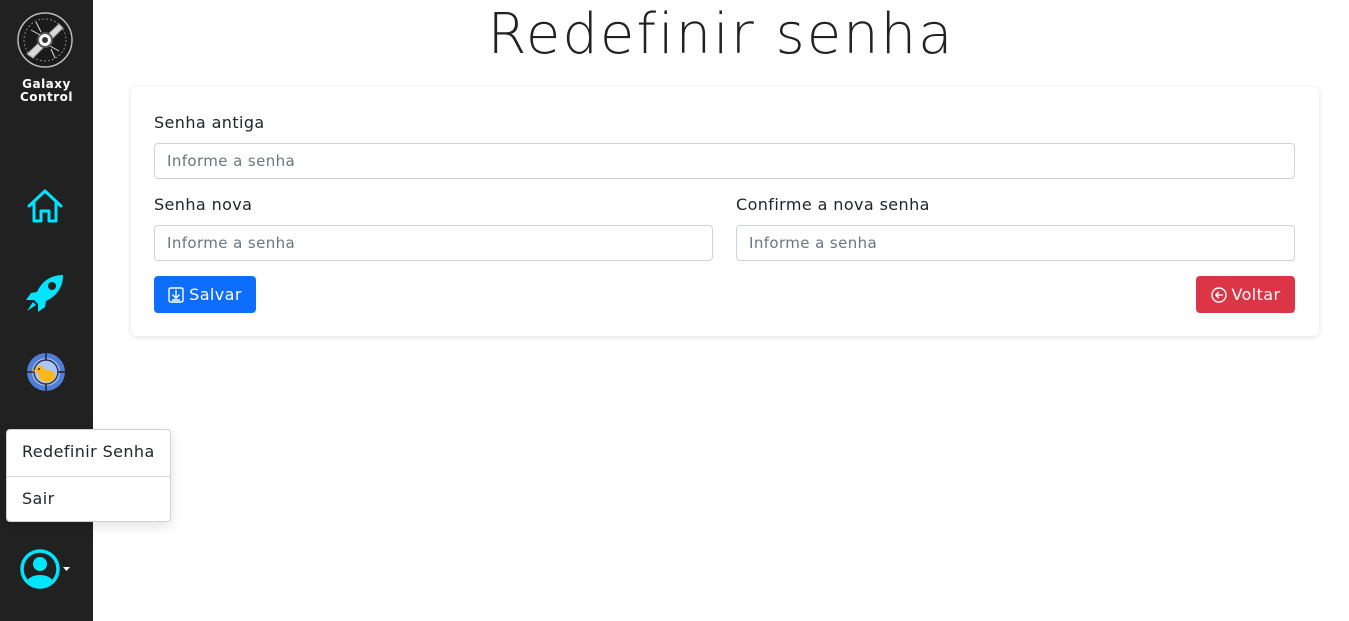  I want to click on back-button: Voltar, so click(1245, 294).